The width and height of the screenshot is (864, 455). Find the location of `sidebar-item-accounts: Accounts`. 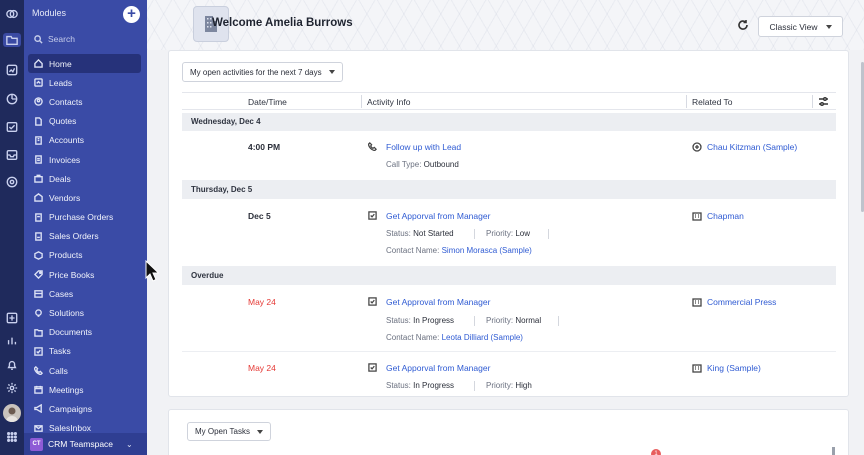

sidebar-item-accounts: Accounts is located at coordinates (84, 140).